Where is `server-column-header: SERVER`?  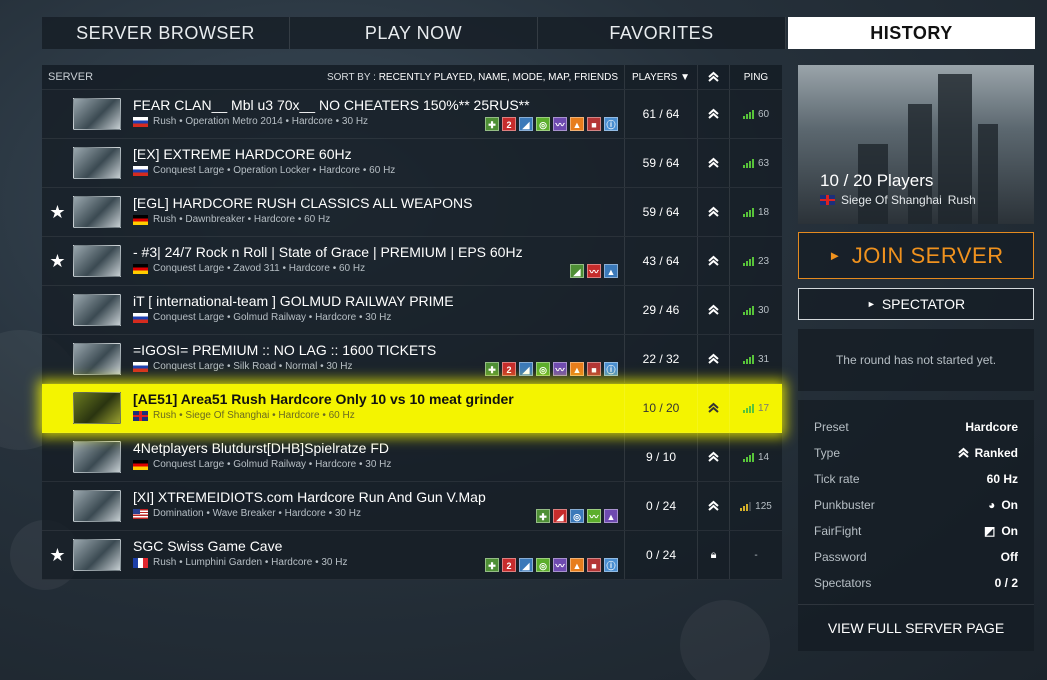 server-column-header: SERVER is located at coordinates (70, 77).